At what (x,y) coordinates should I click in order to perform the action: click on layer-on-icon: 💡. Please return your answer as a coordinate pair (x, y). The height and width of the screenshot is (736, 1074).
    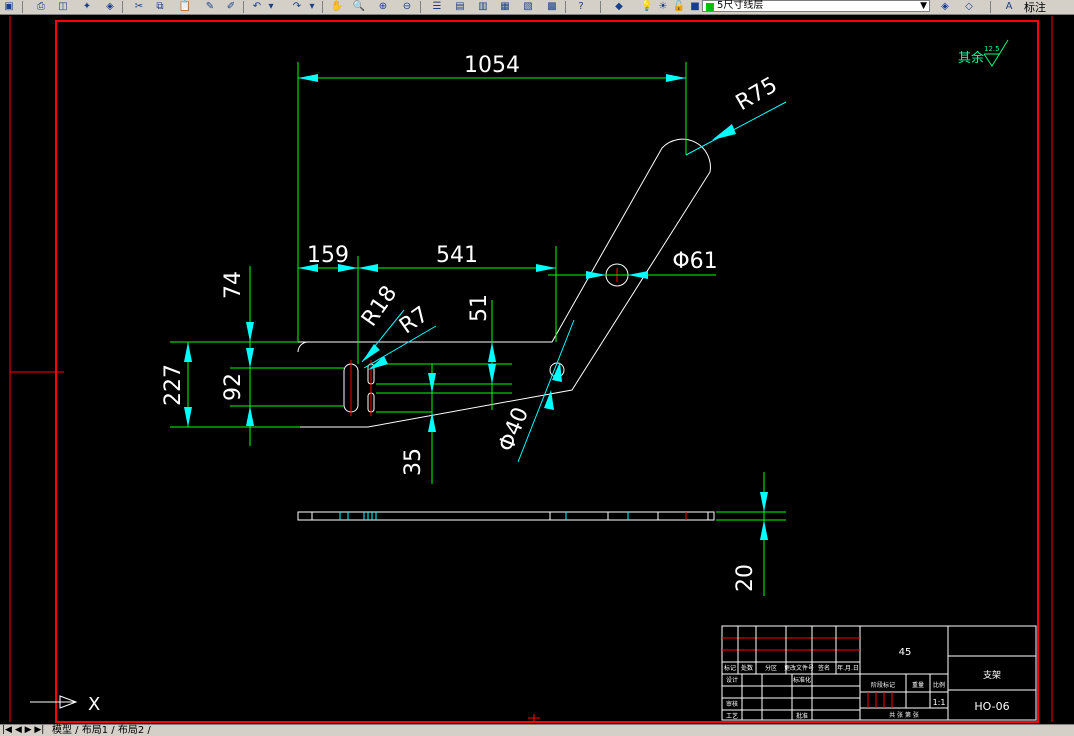
    Looking at the image, I should click on (647, 7).